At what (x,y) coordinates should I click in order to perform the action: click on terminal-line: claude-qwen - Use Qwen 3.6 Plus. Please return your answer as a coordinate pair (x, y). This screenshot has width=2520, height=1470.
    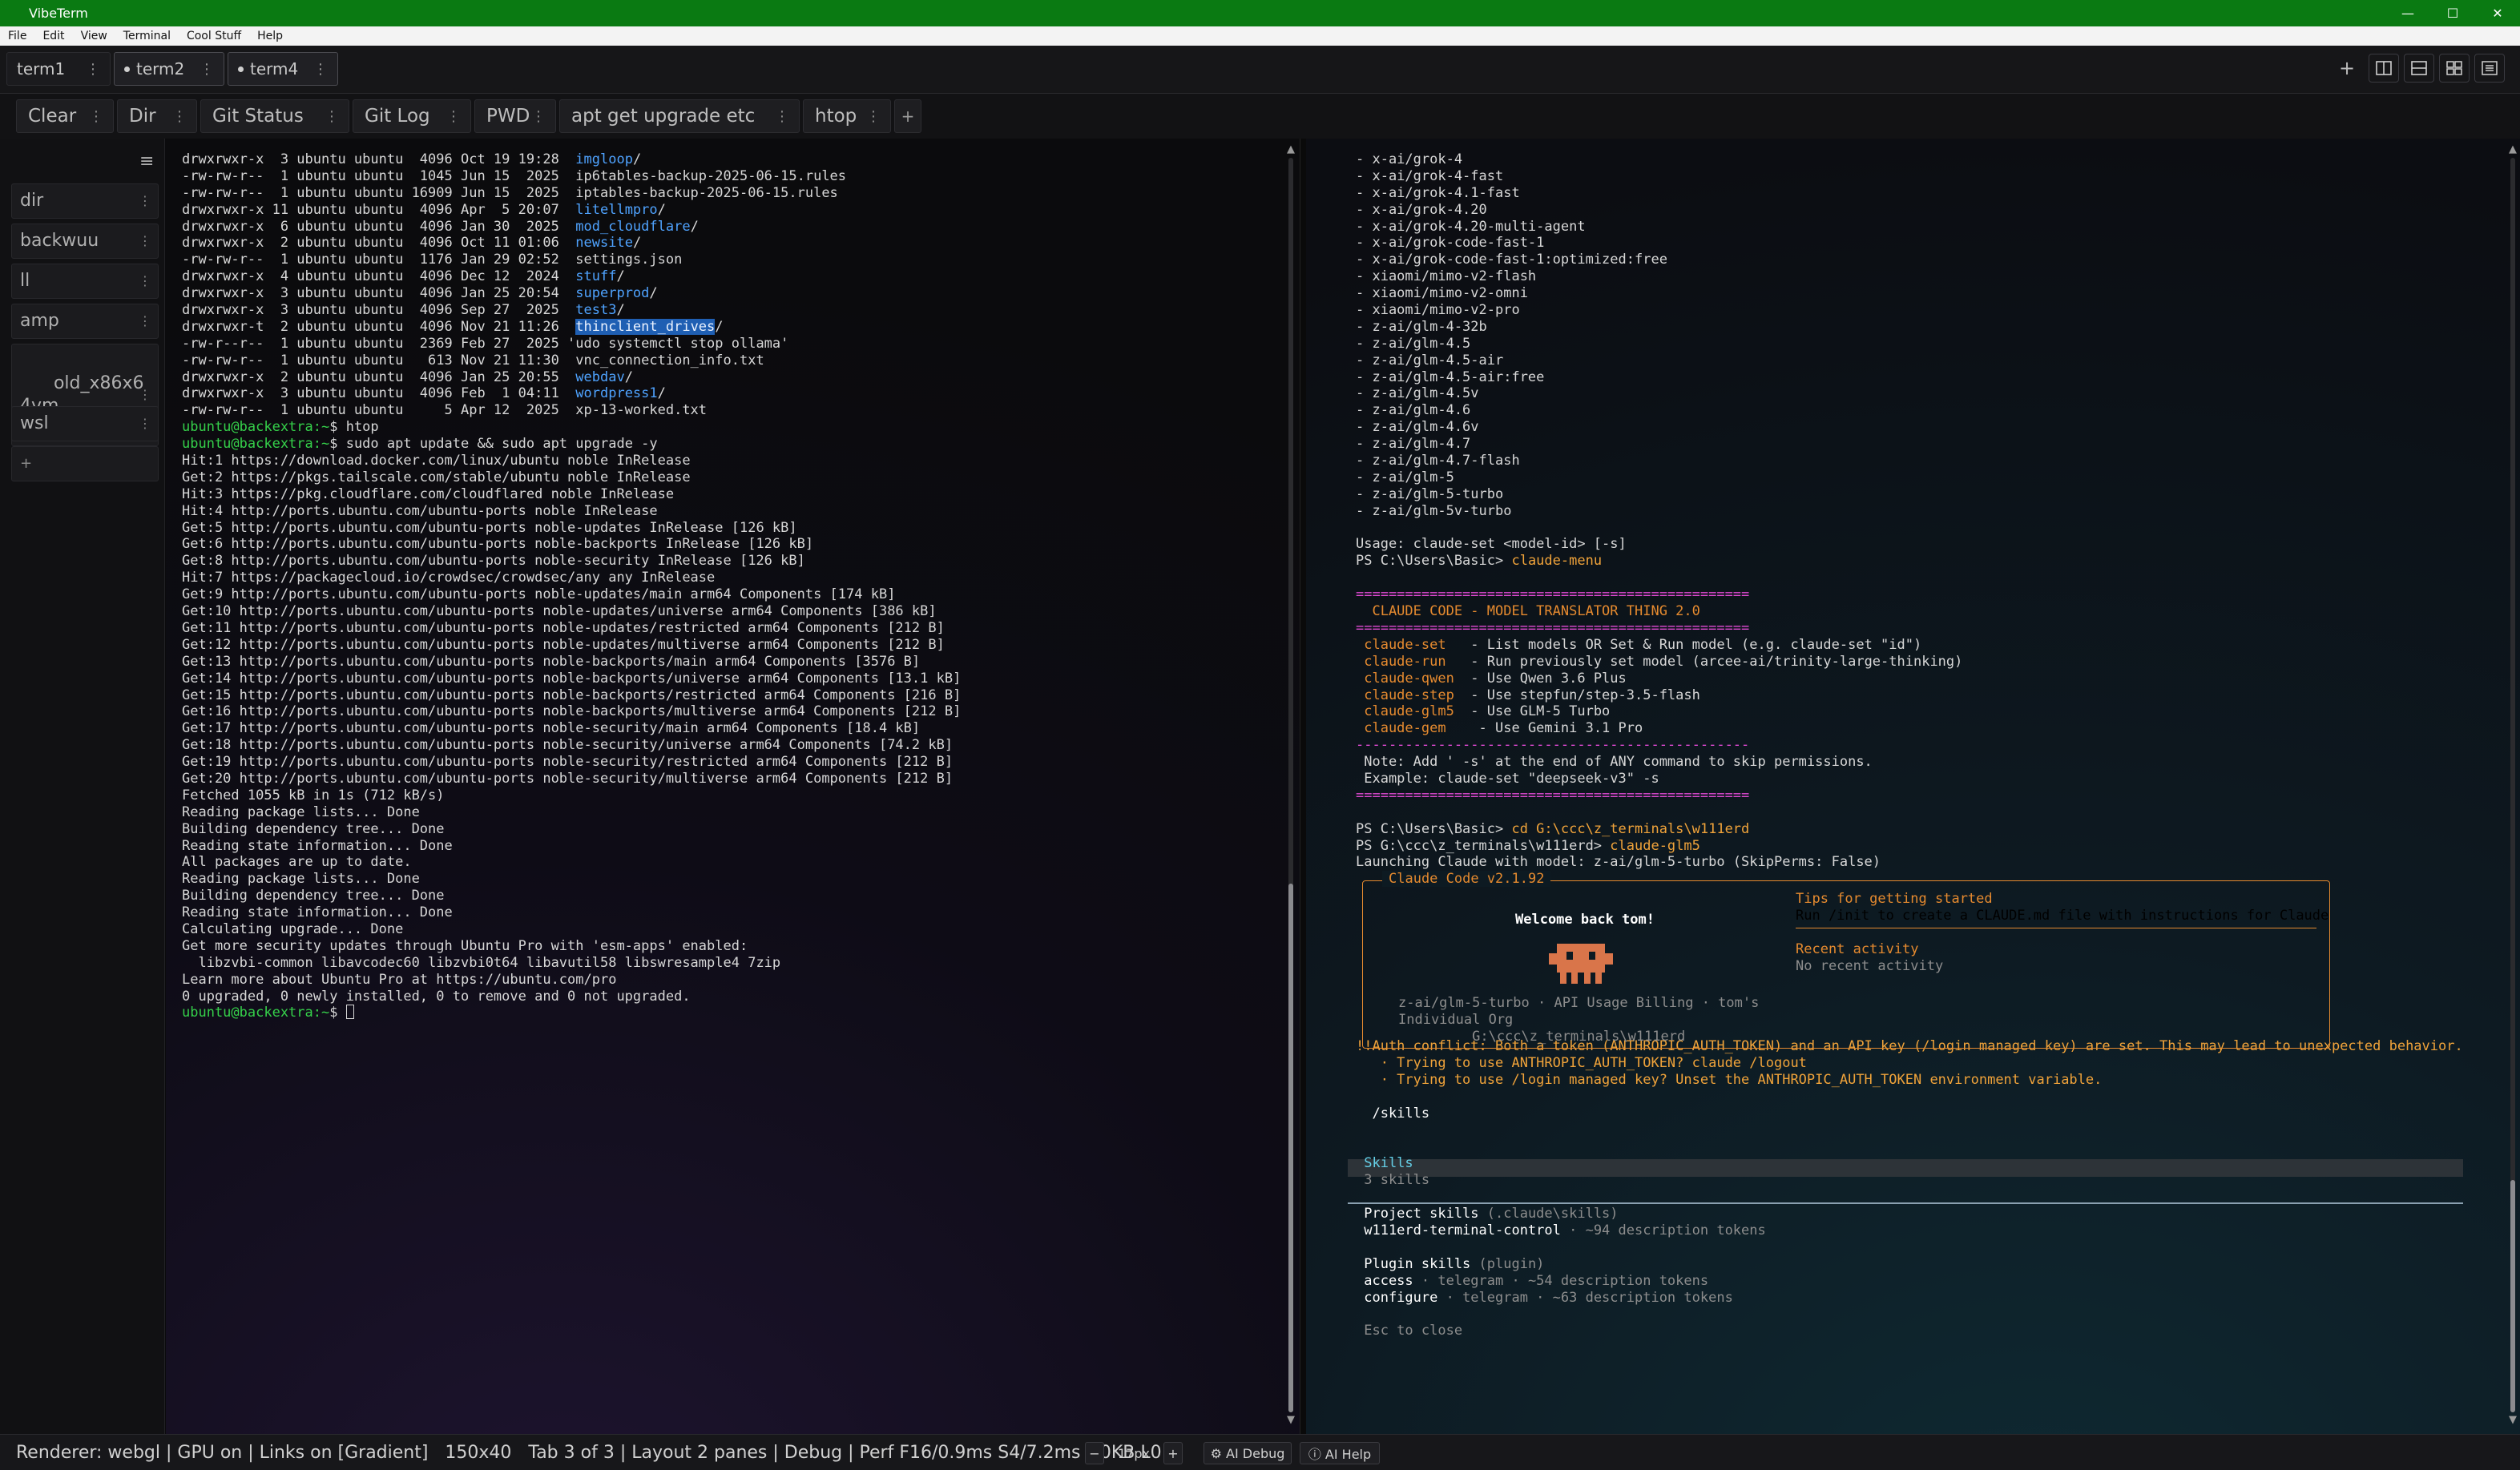
    Looking at the image, I should click on (1910, 679).